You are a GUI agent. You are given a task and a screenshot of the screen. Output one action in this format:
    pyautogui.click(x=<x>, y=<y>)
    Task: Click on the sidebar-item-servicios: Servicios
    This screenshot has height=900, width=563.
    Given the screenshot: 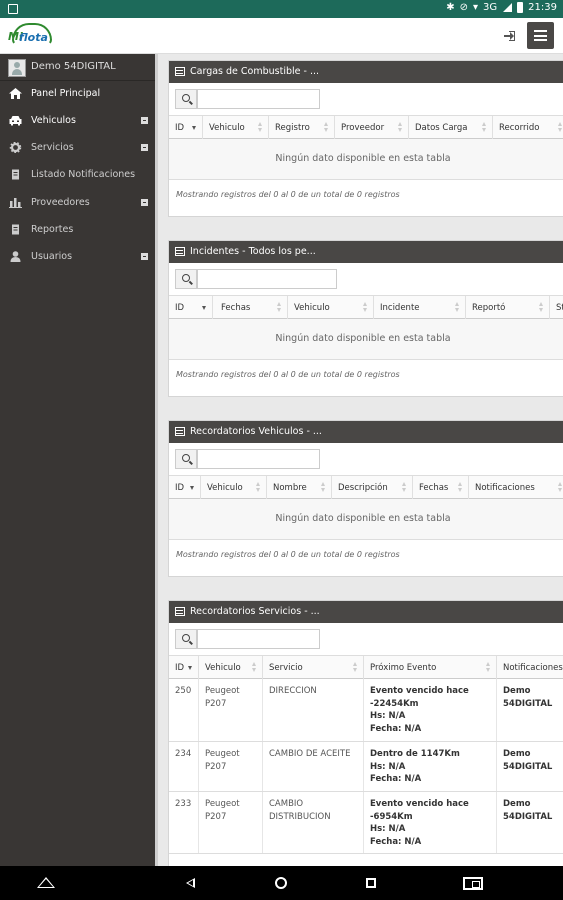 What is the action you would take?
    pyautogui.click(x=77, y=148)
    